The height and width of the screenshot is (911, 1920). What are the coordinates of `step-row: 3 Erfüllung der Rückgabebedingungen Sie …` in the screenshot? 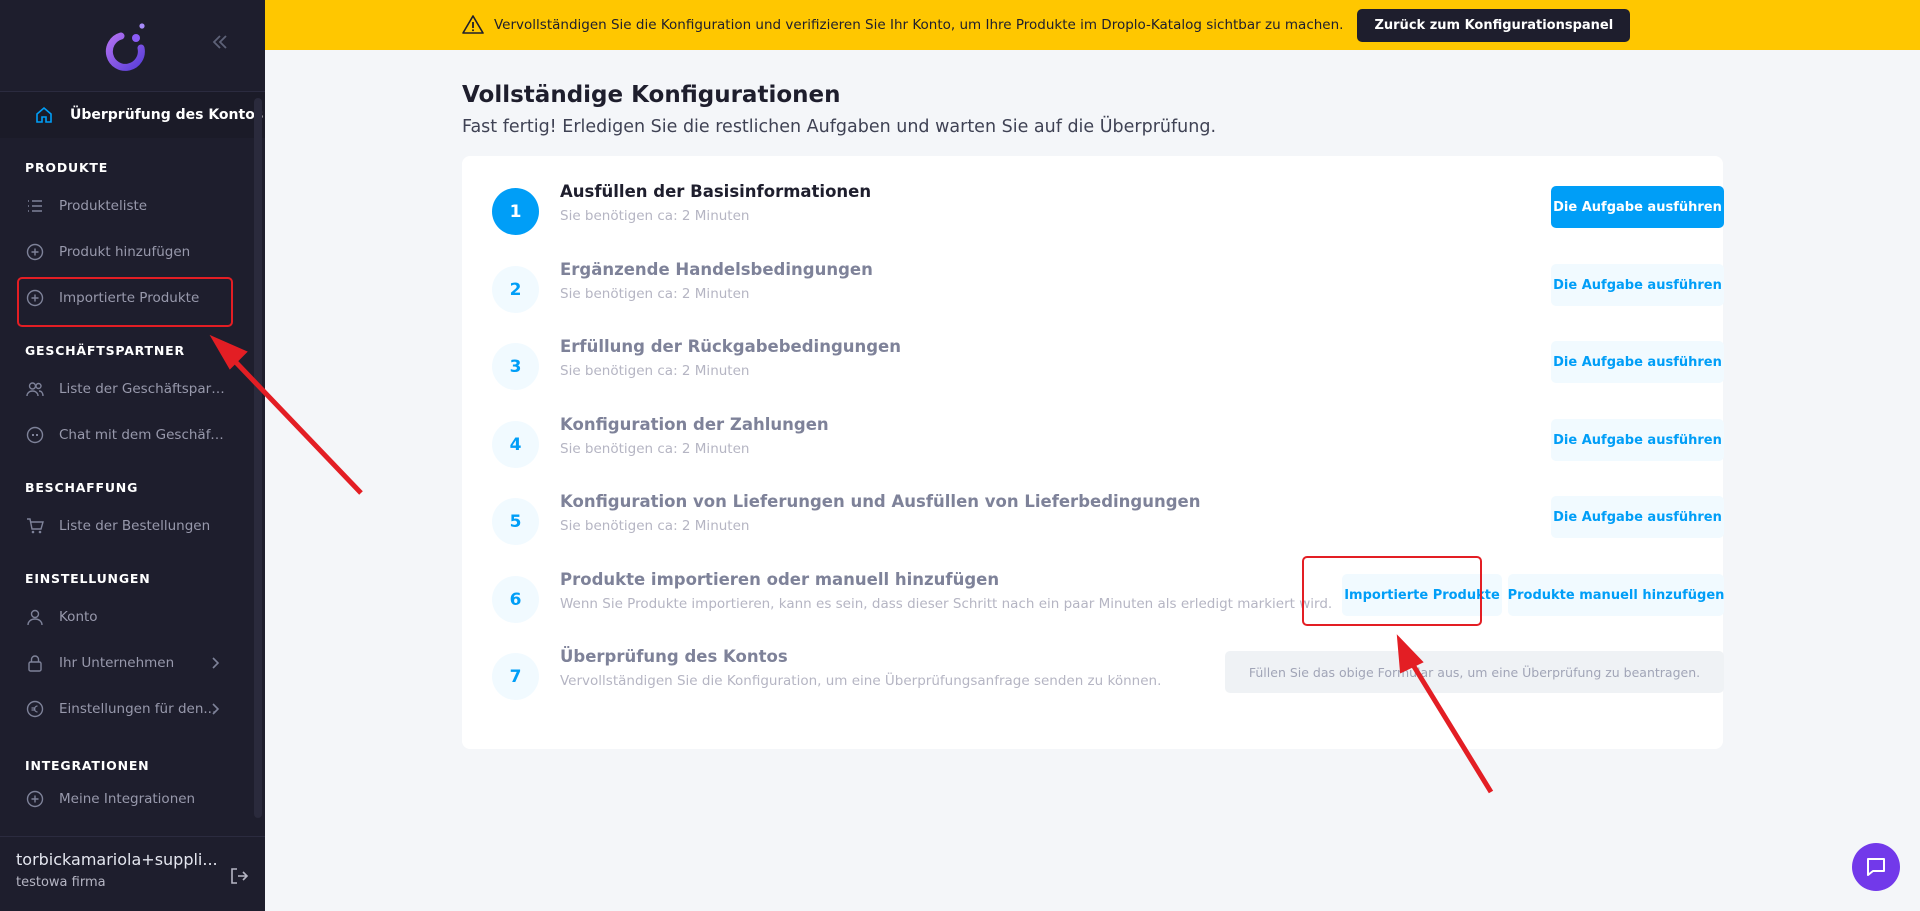 It's located at (1108, 367).